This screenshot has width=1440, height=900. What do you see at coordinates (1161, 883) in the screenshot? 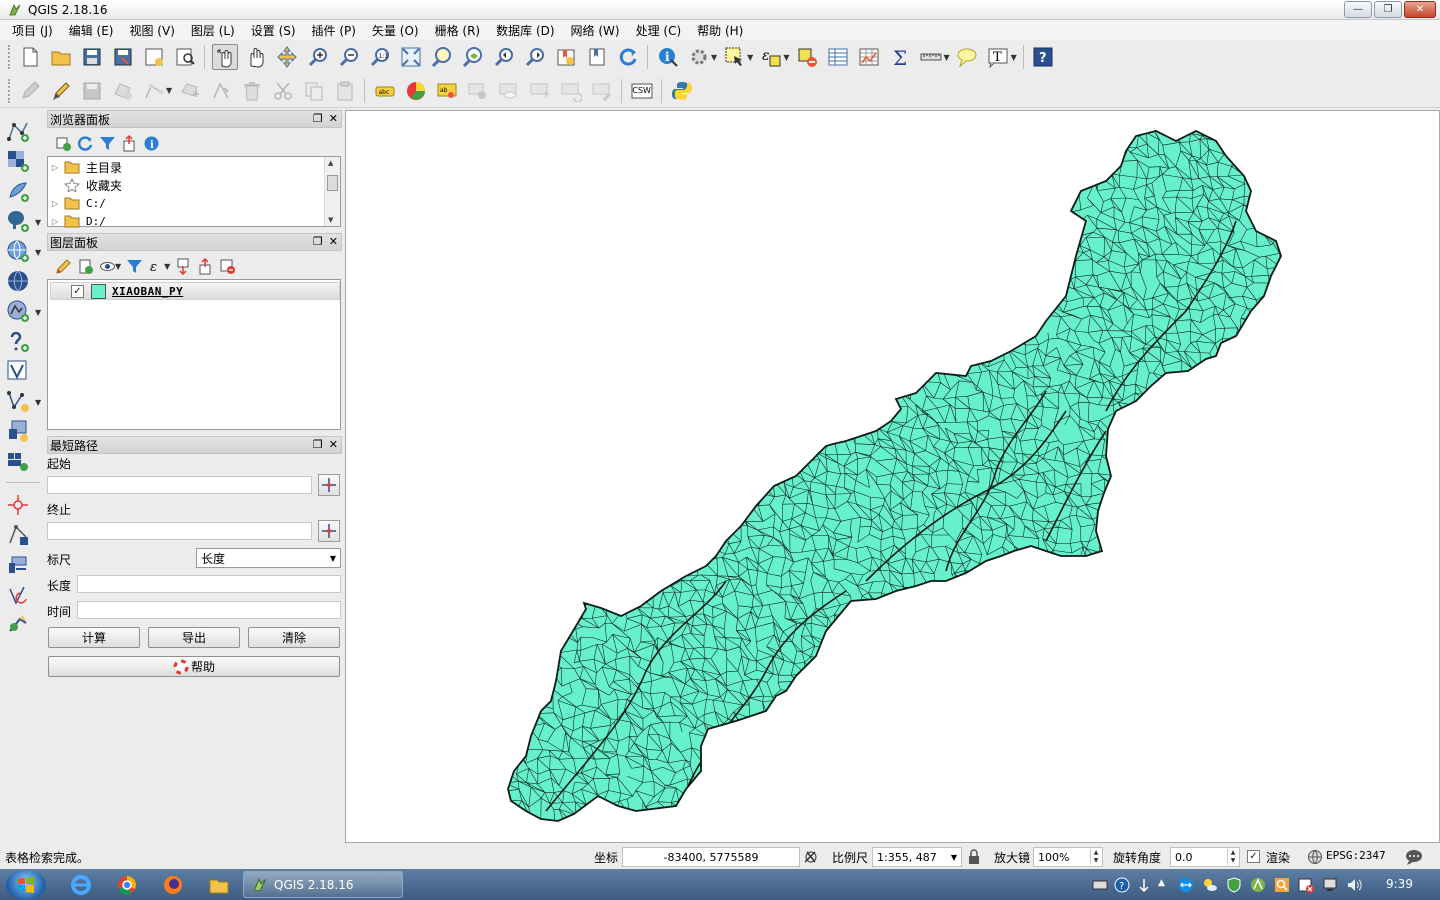
I see `show-hidden-icons-icon: ▲` at bounding box center [1161, 883].